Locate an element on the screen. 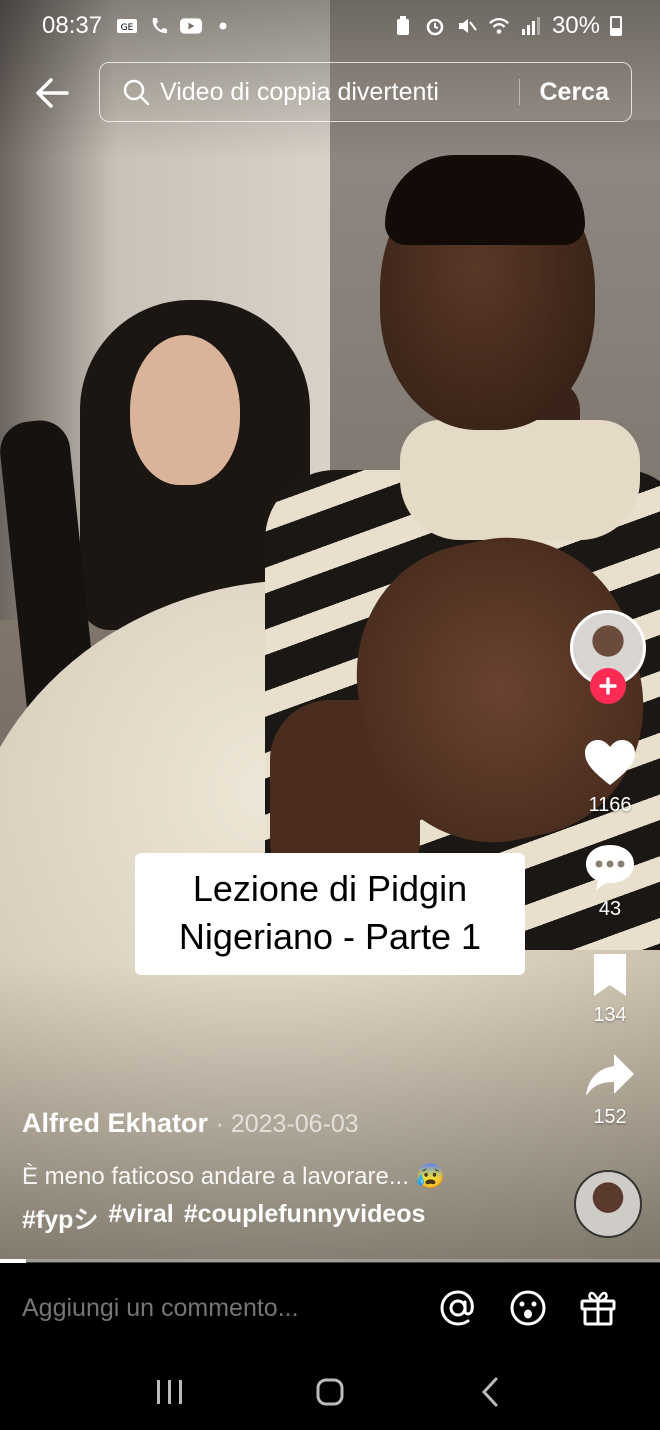 Image resolution: width=660 pixels, height=1430 pixels. search-icon is located at coordinates (136, 92).